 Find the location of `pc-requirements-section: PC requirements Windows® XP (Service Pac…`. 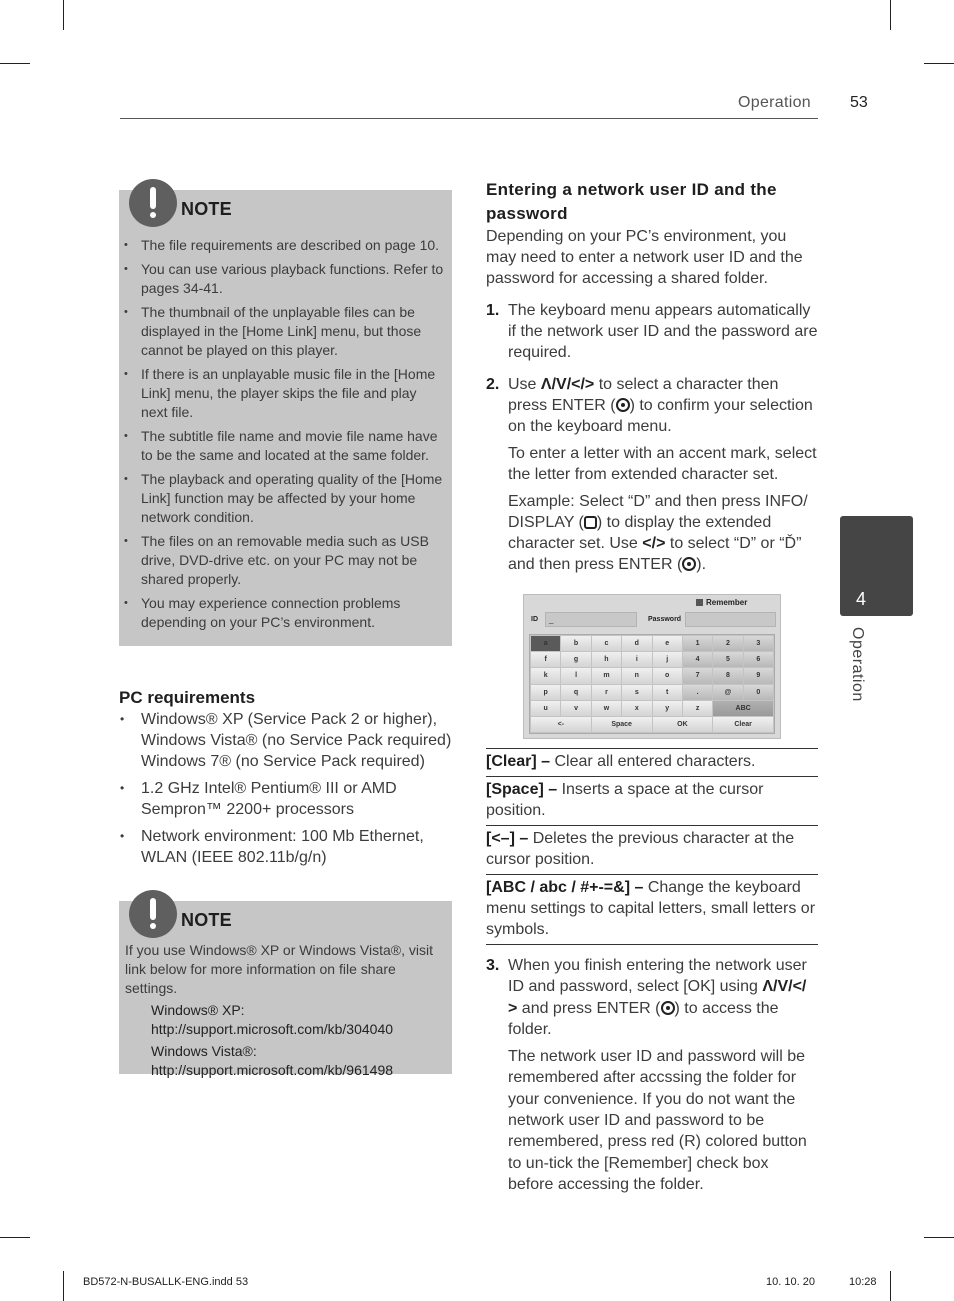

pc-requirements-section: PC requirements Windows® XP (Service Pac… is located at coordinates (286, 781).